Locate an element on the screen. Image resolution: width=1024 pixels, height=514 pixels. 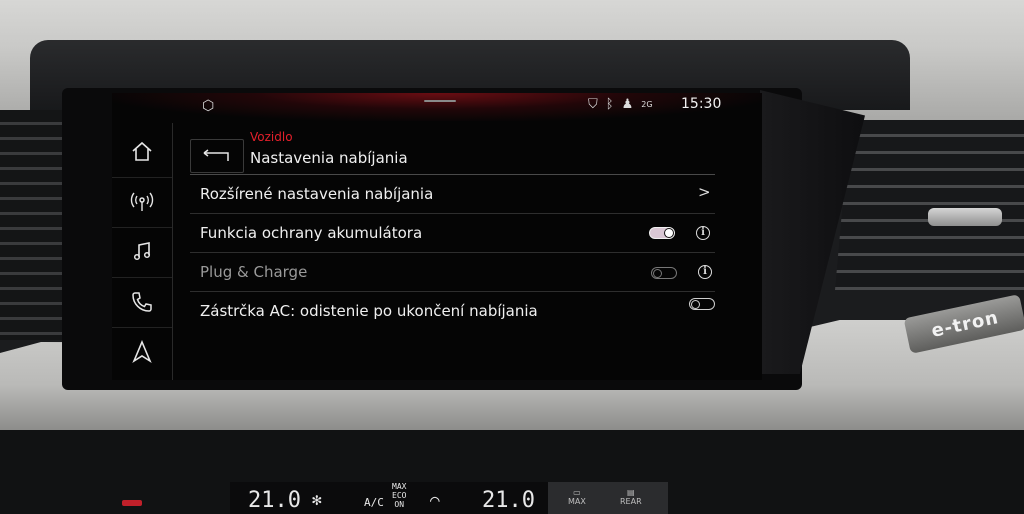
right-air-vent is located at coordinates (929, 205).